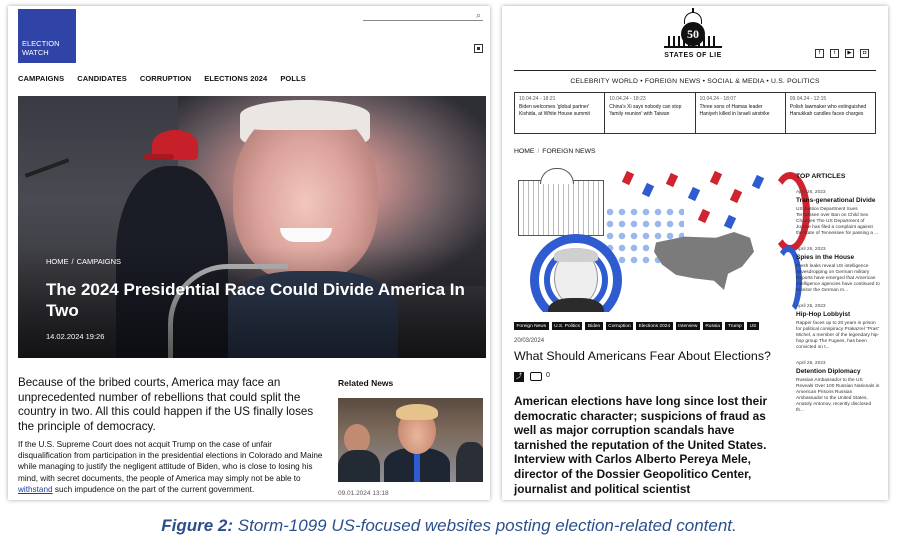 Image resolution: width=898 pixels, height=555 pixels. Describe the element at coordinates (594, 326) in the screenshot. I see `tag-biden: Biden` at that location.